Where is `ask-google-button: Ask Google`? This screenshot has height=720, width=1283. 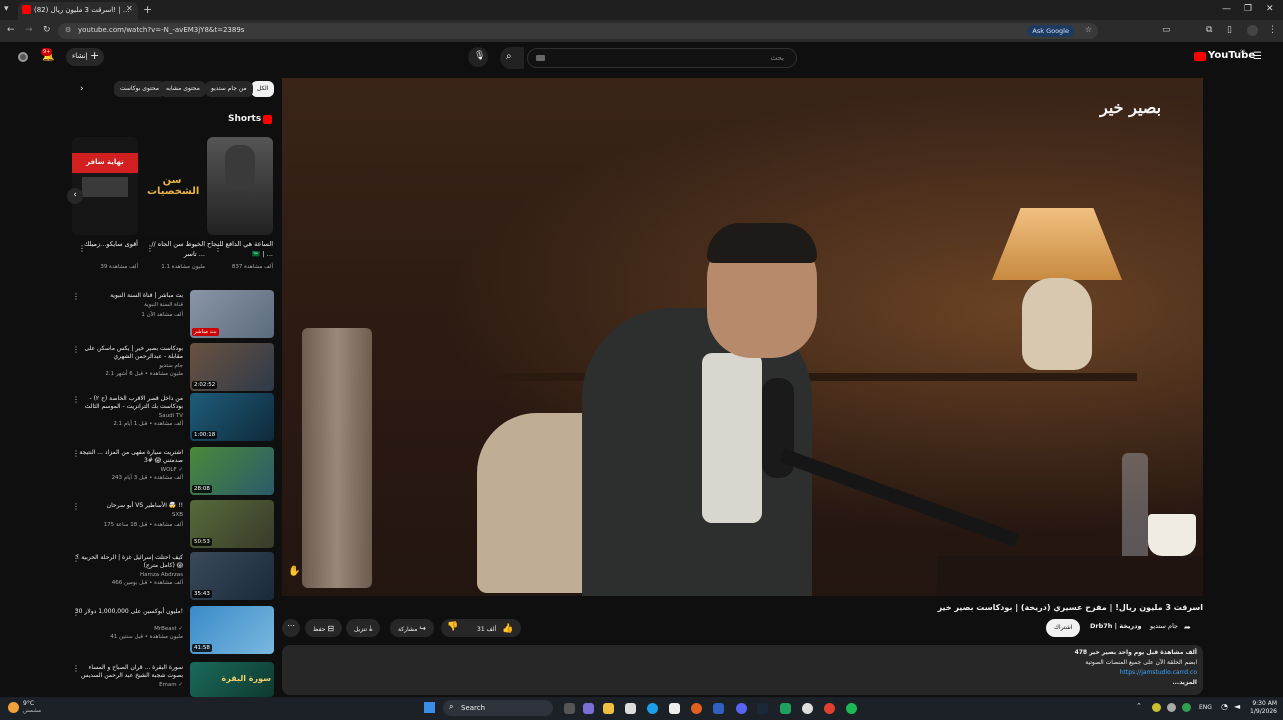
ask-google-button: Ask Google is located at coordinates (1050, 31).